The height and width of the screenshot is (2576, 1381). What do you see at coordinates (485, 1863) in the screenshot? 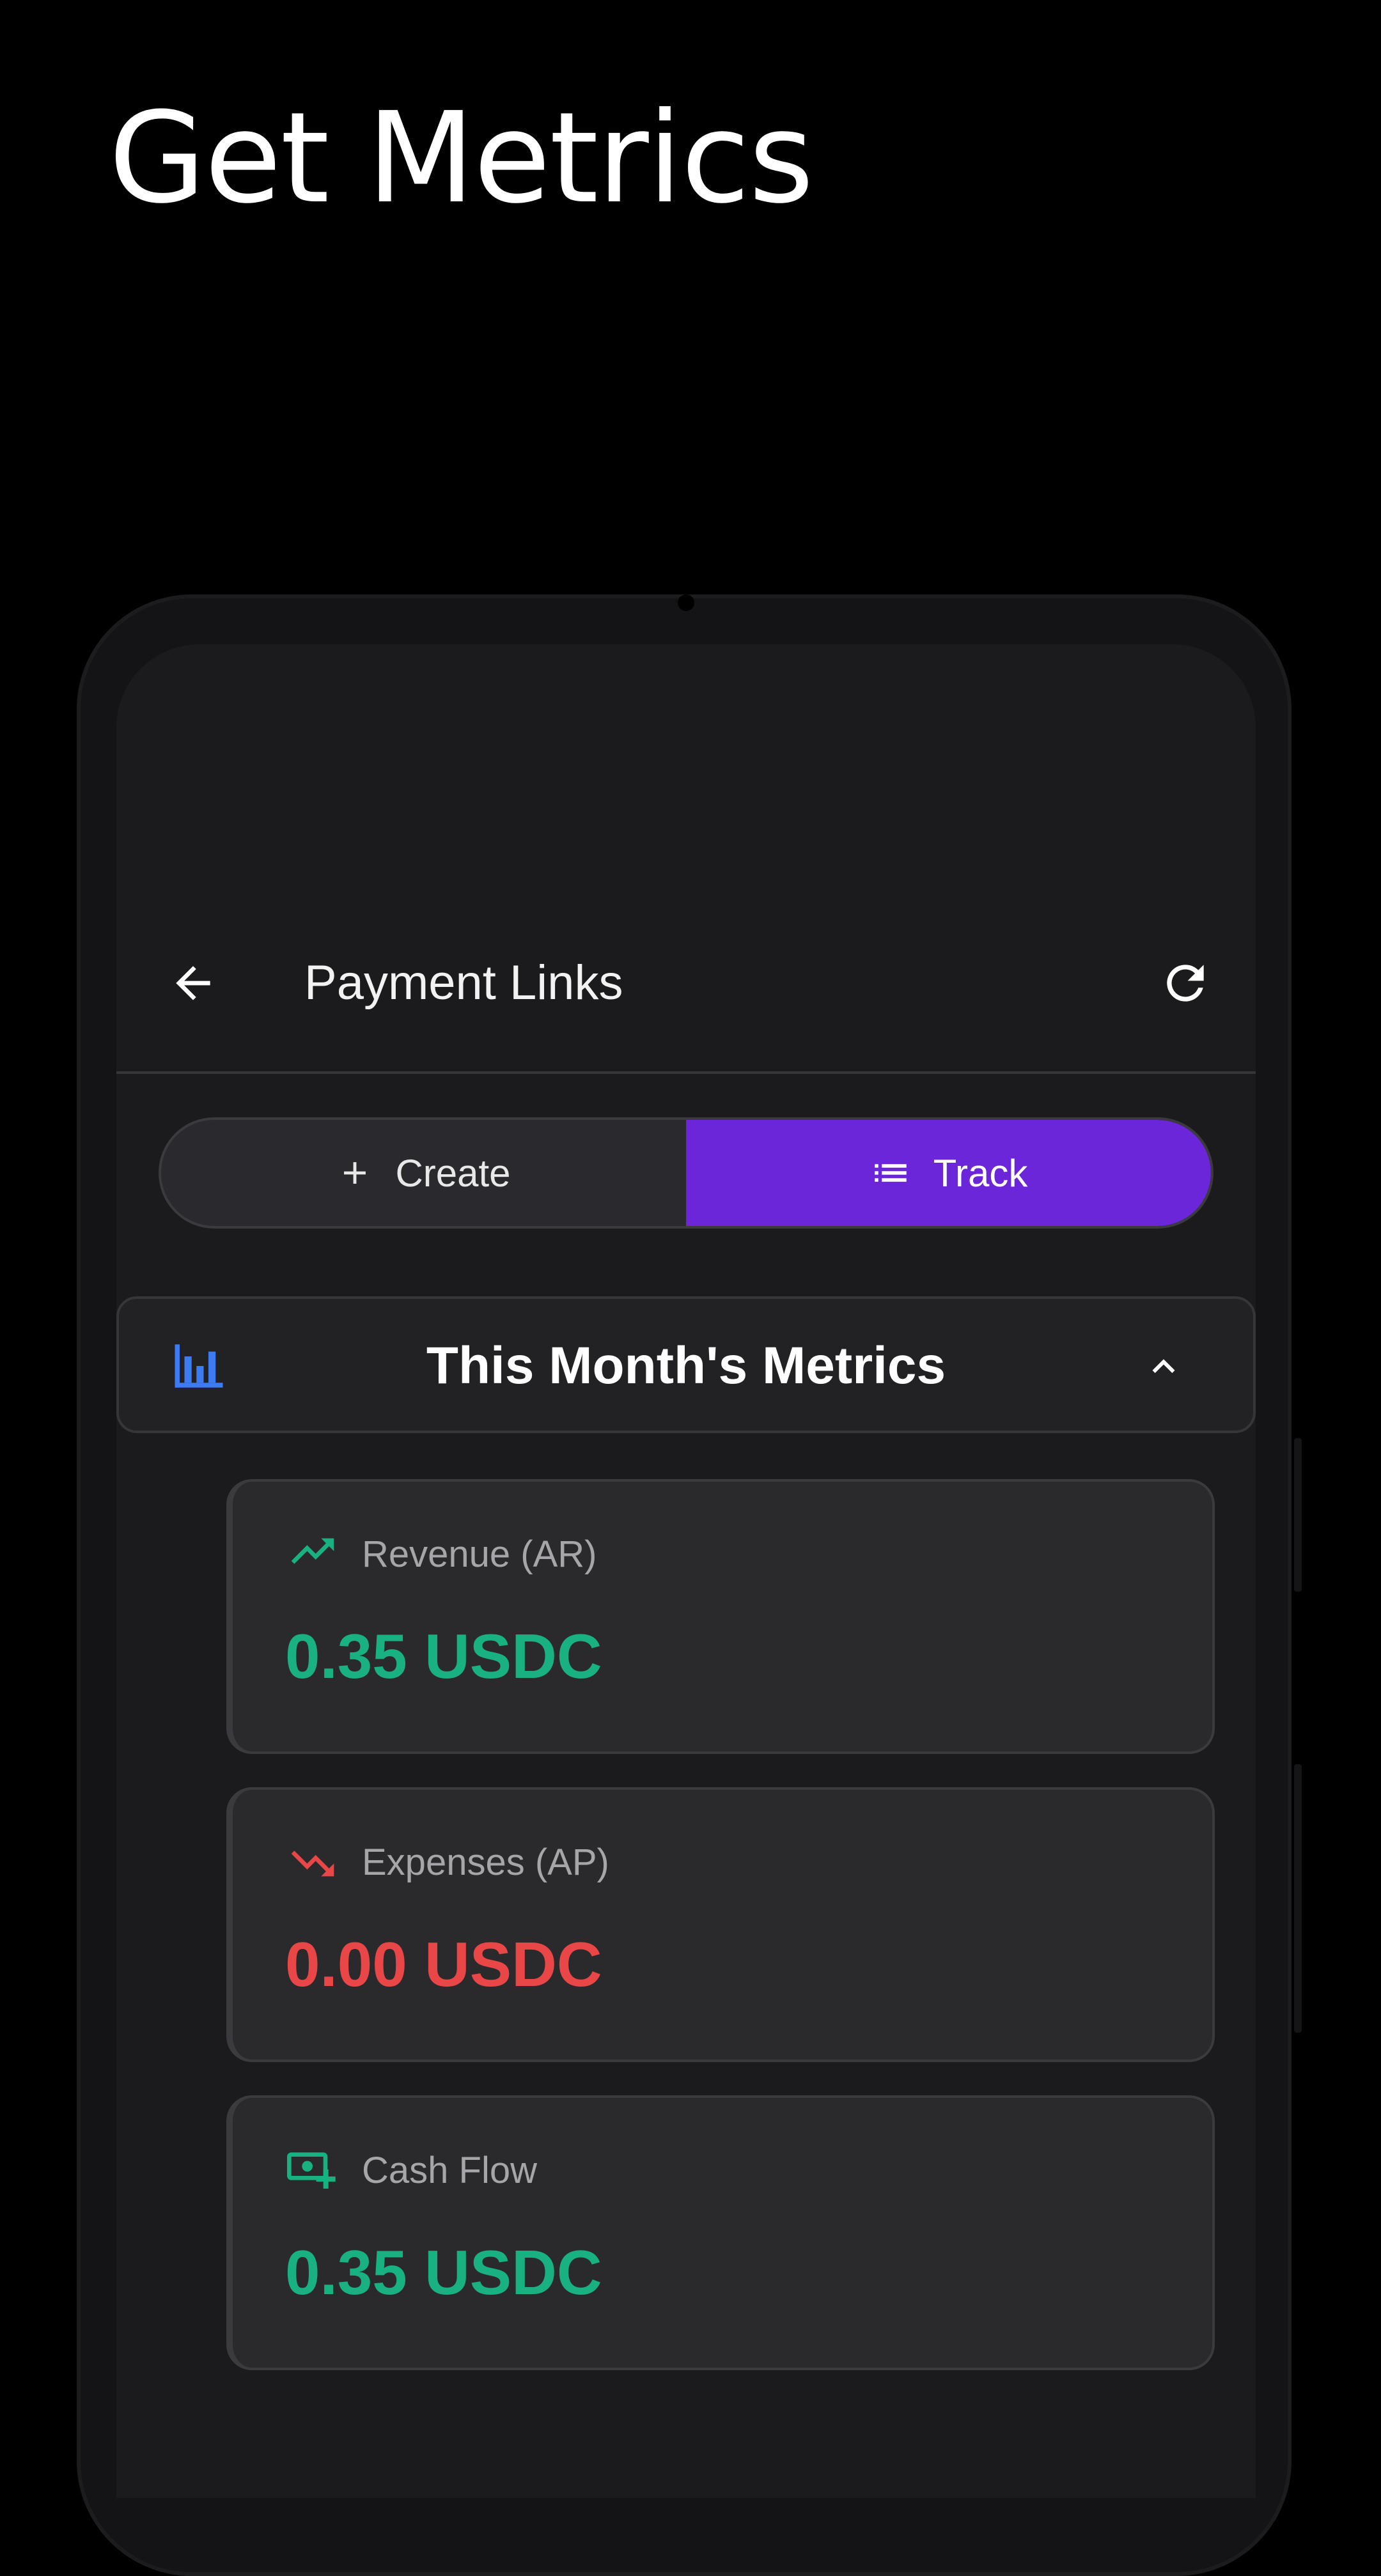
I see `expenses-label: Expenses (AP)` at bounding box center [485, 1863].